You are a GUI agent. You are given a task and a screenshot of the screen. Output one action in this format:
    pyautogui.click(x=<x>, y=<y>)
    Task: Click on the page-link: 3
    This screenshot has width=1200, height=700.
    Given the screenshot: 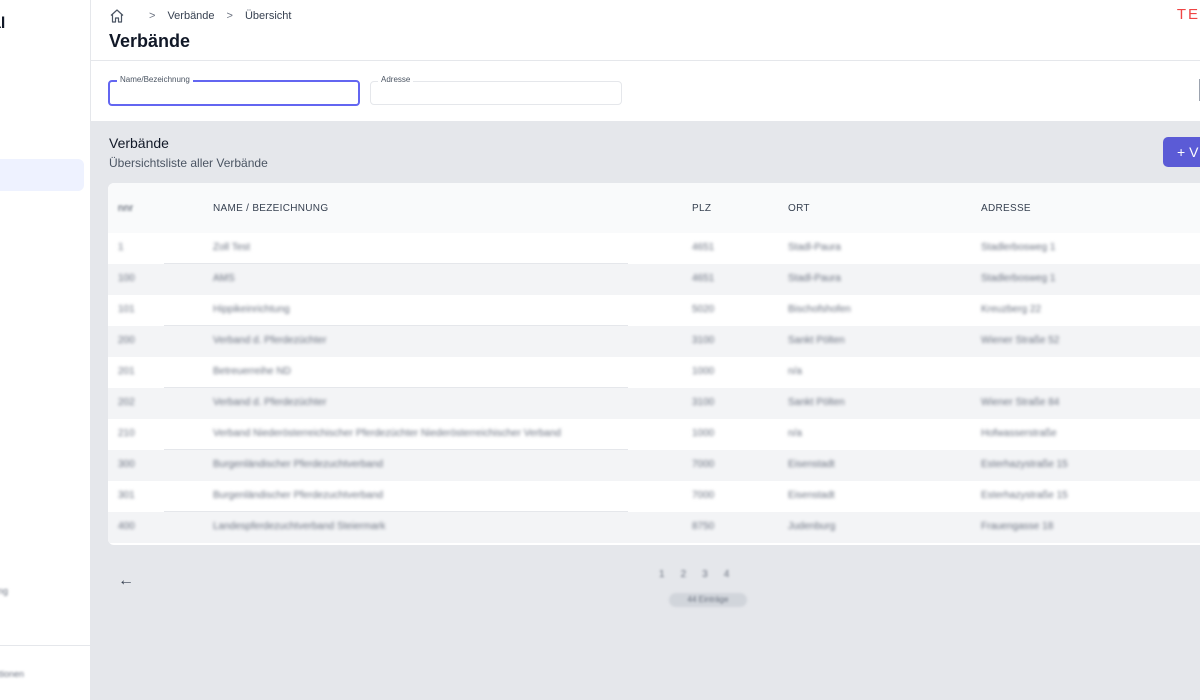 What is the action you would take?
    pyautogui.click(x=705, y=574)
    